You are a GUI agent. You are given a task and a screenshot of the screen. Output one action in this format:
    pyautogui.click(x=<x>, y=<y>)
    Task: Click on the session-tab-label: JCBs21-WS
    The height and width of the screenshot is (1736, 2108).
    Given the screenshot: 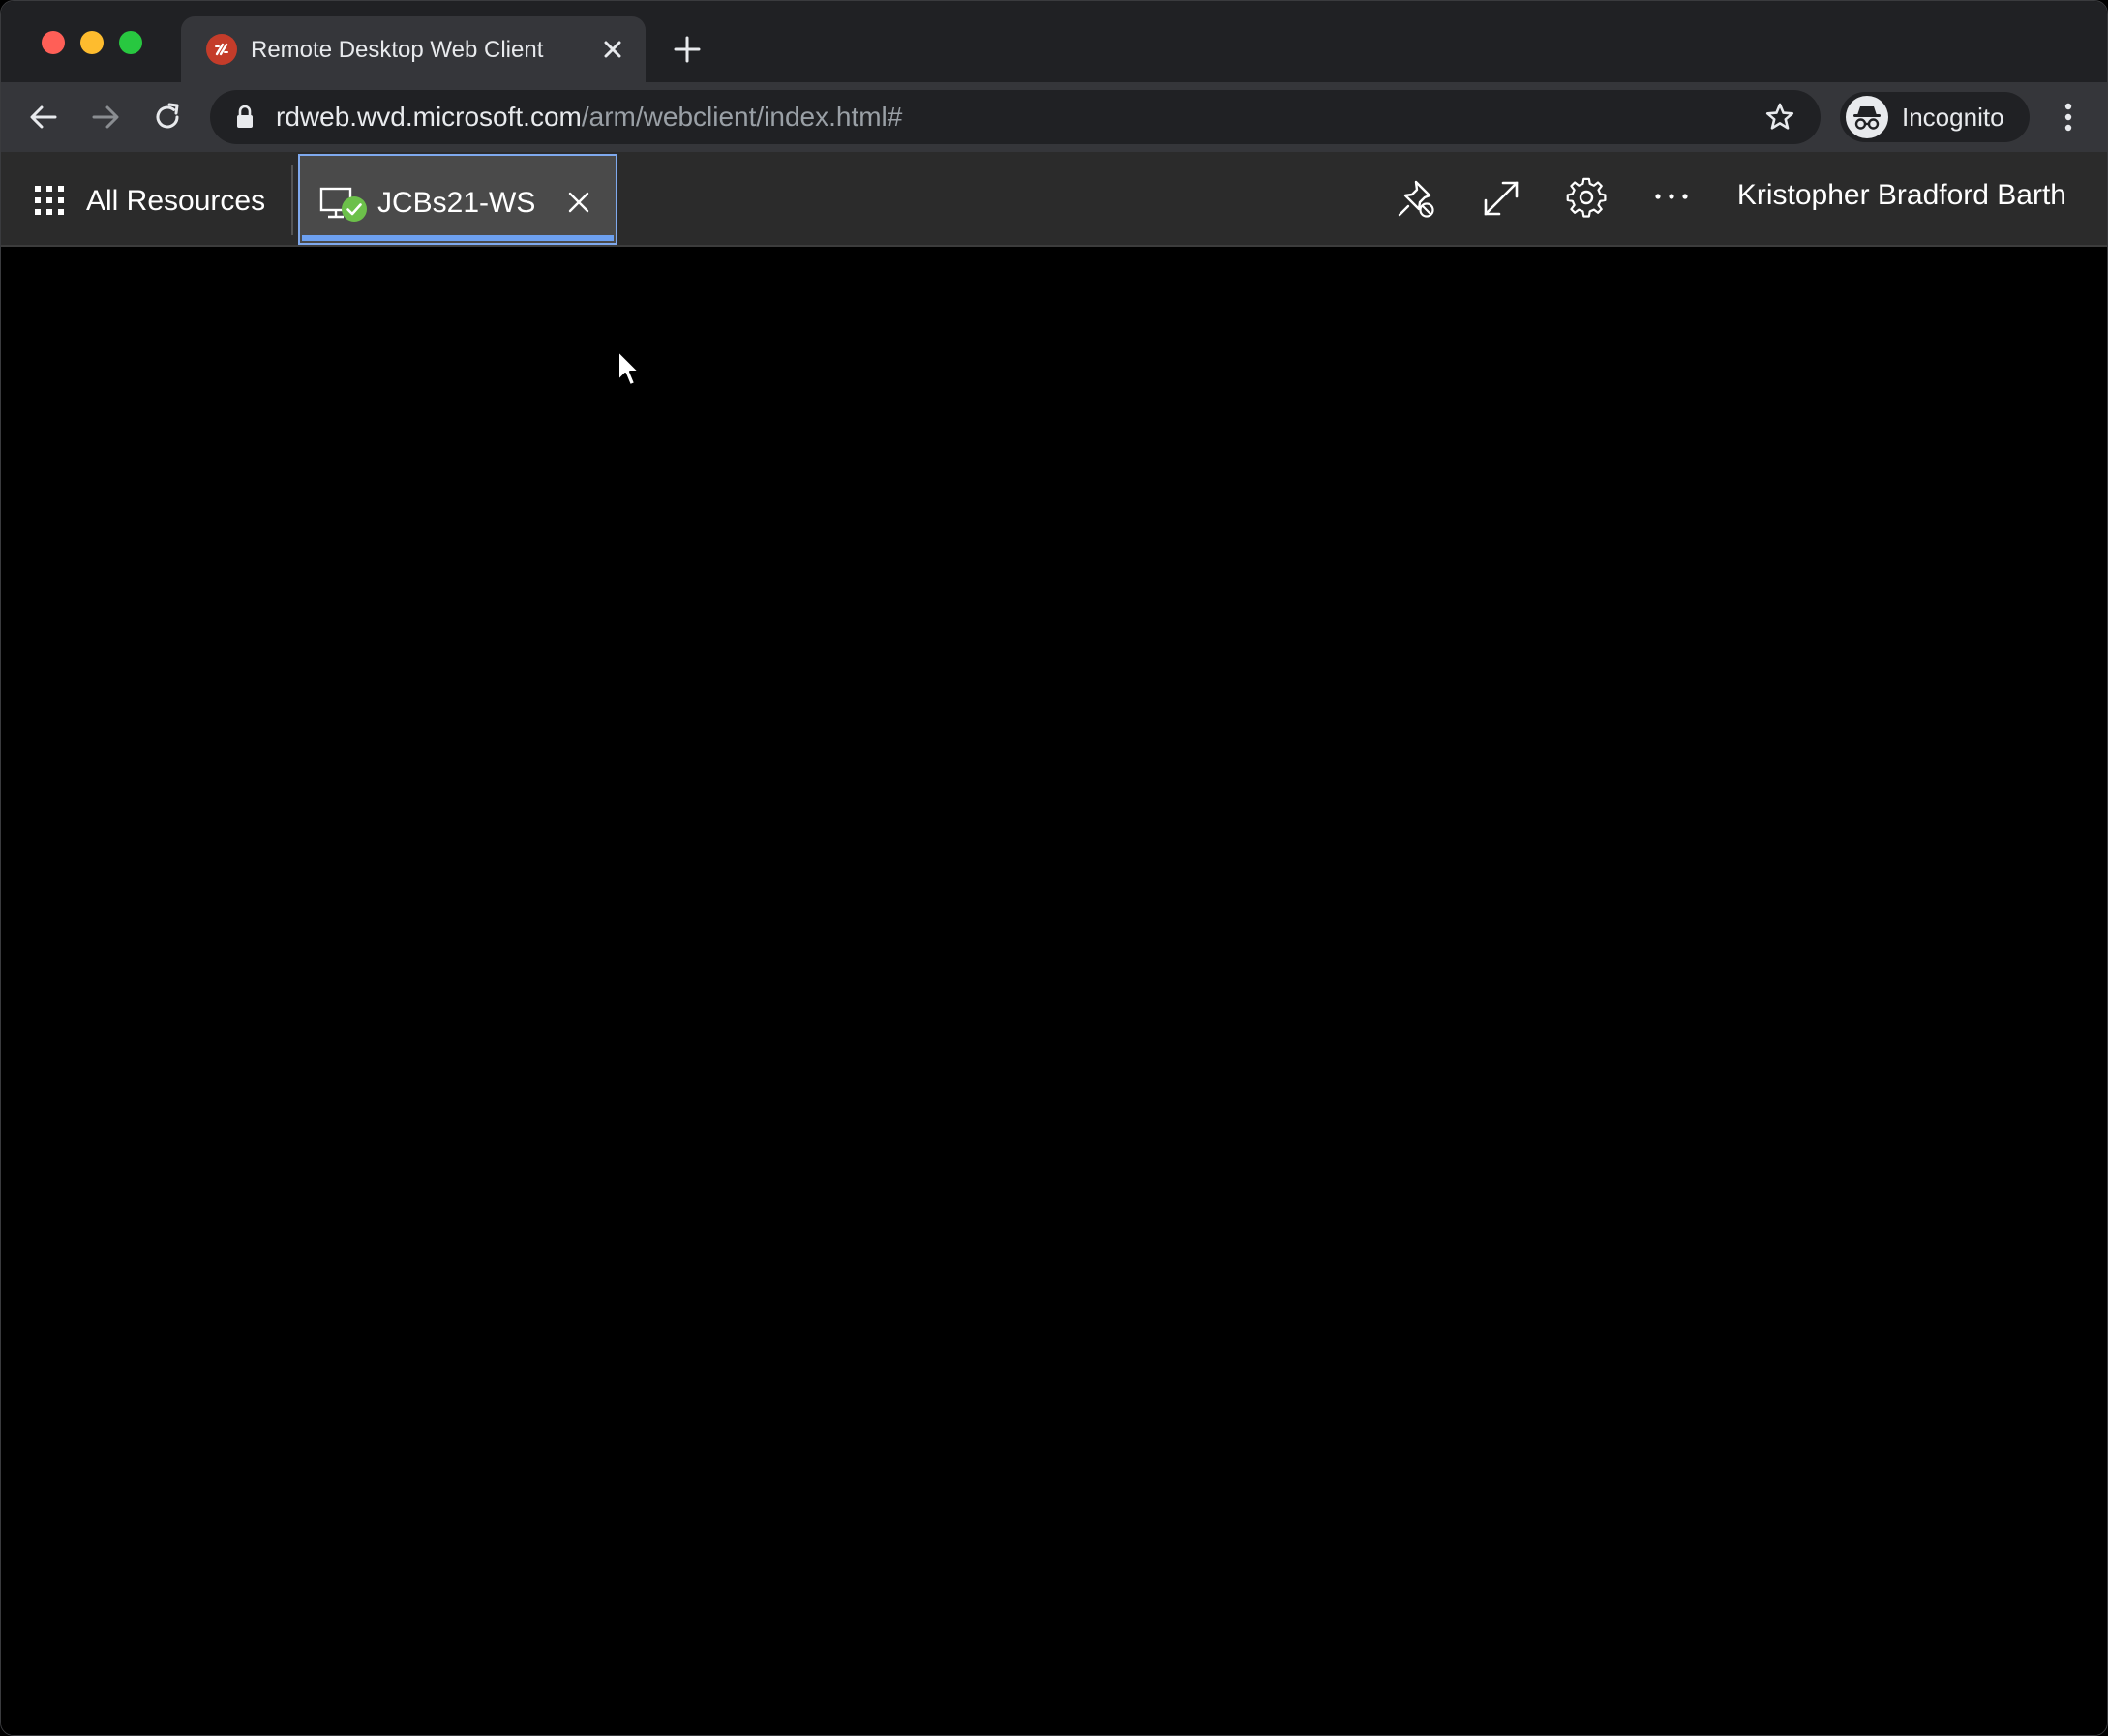 What is the action you would take?
    pyautogui.click(x=457, y=203)
    